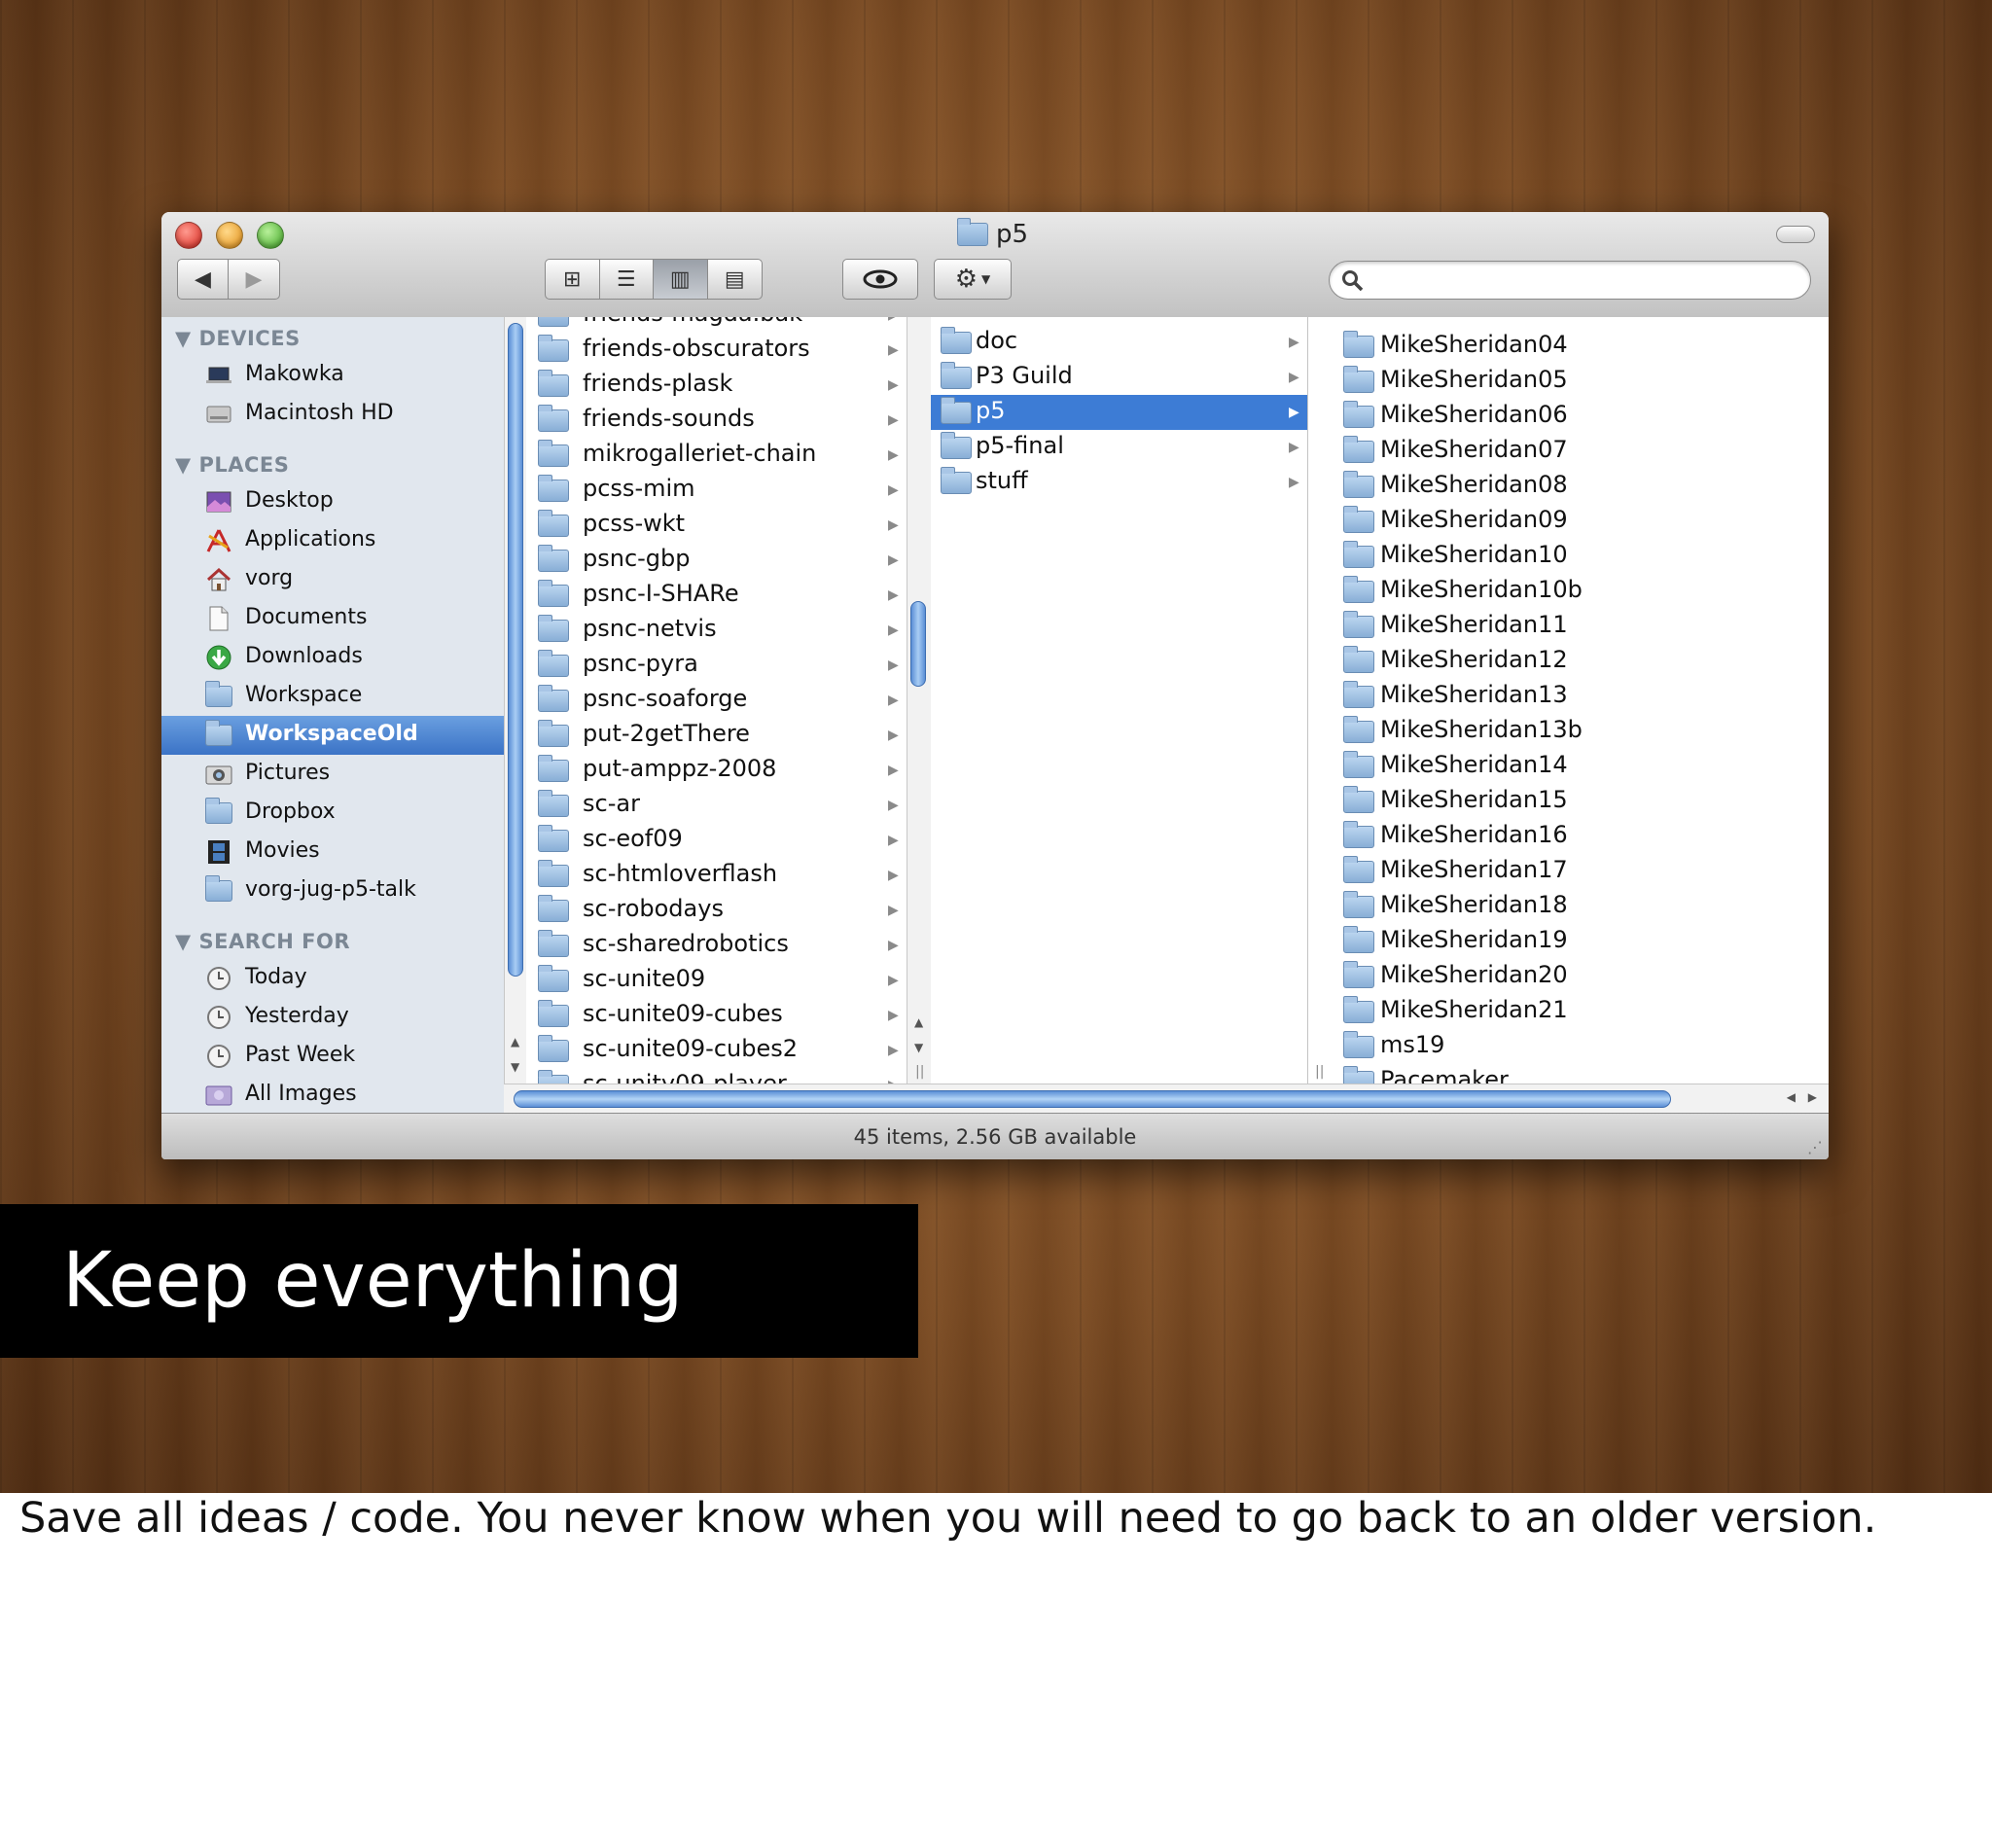 This screenshot has height=1848, width=1992. Describe the element at coordinates (716, 666) in the screenshot. I see `list-item: psnc-pyra ▶` at that location.